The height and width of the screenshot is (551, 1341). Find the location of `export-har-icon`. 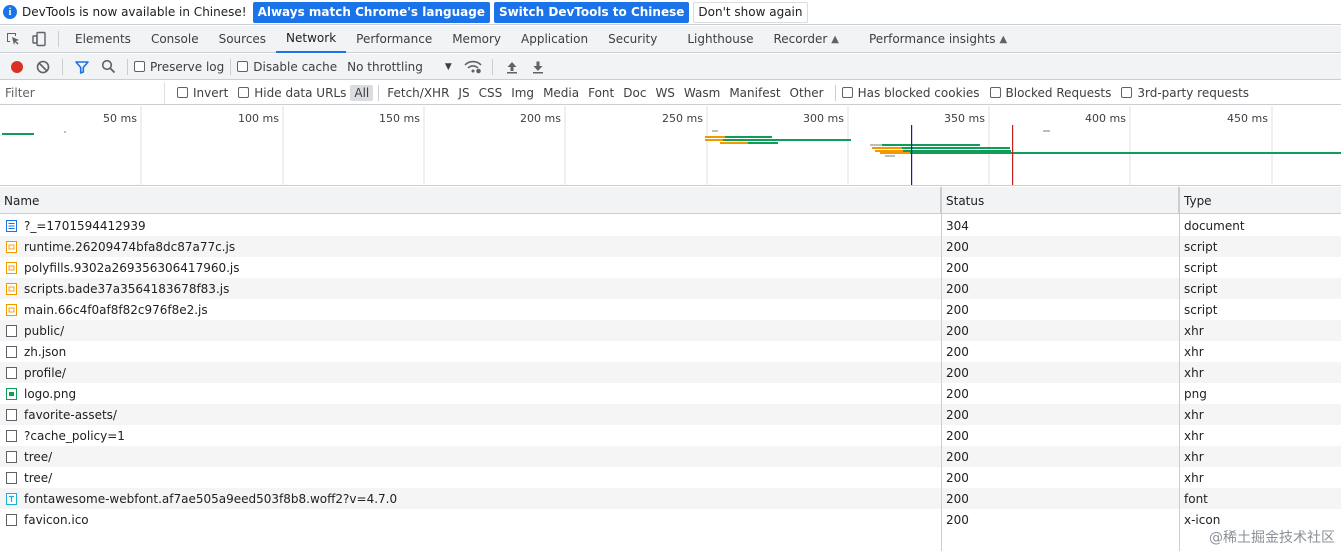

export-har-icon is located at coordinates (538, 67).